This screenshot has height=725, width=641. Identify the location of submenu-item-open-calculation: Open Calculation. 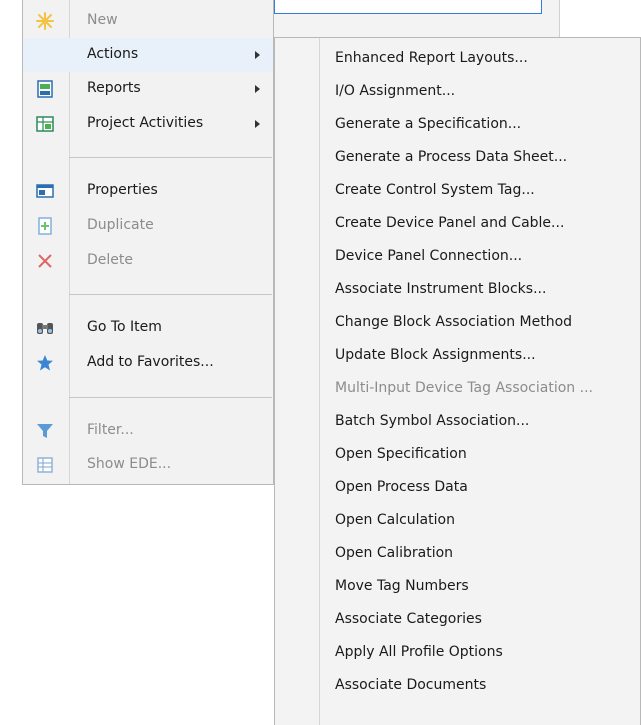
(395, 528).